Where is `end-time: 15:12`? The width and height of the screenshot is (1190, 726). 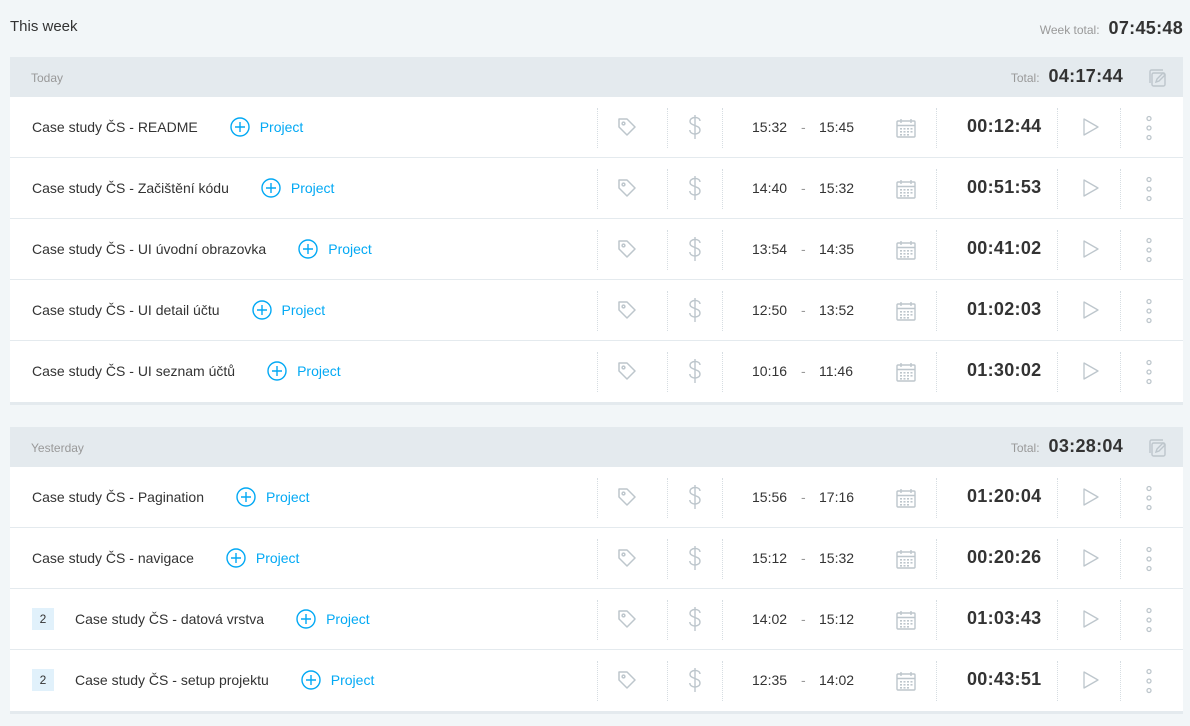
end-time: 15:12 is located at coordinates (836, 619).